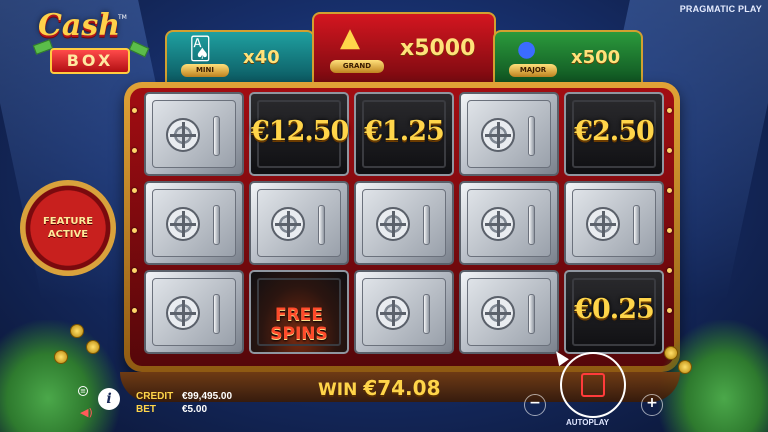  I want to click on win-amount: €74.08, so click(402, 388).